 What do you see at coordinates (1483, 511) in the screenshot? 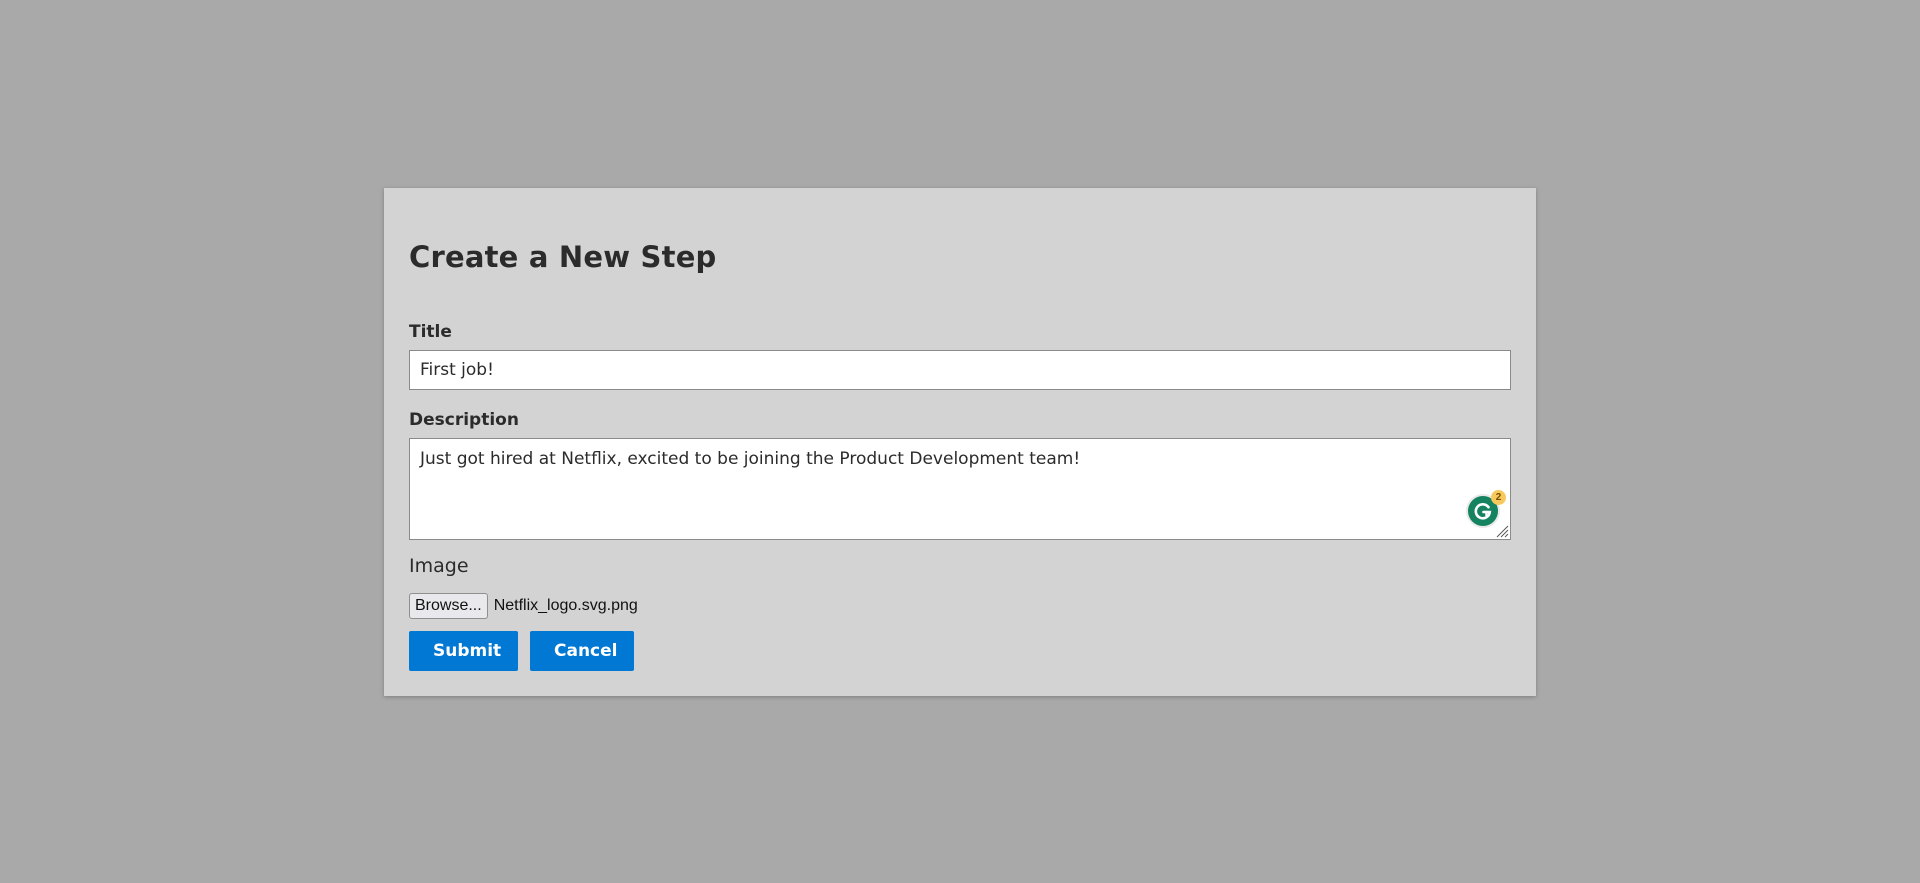
I see `grammarly-g-glyph` at bounding box center [1483, 511].